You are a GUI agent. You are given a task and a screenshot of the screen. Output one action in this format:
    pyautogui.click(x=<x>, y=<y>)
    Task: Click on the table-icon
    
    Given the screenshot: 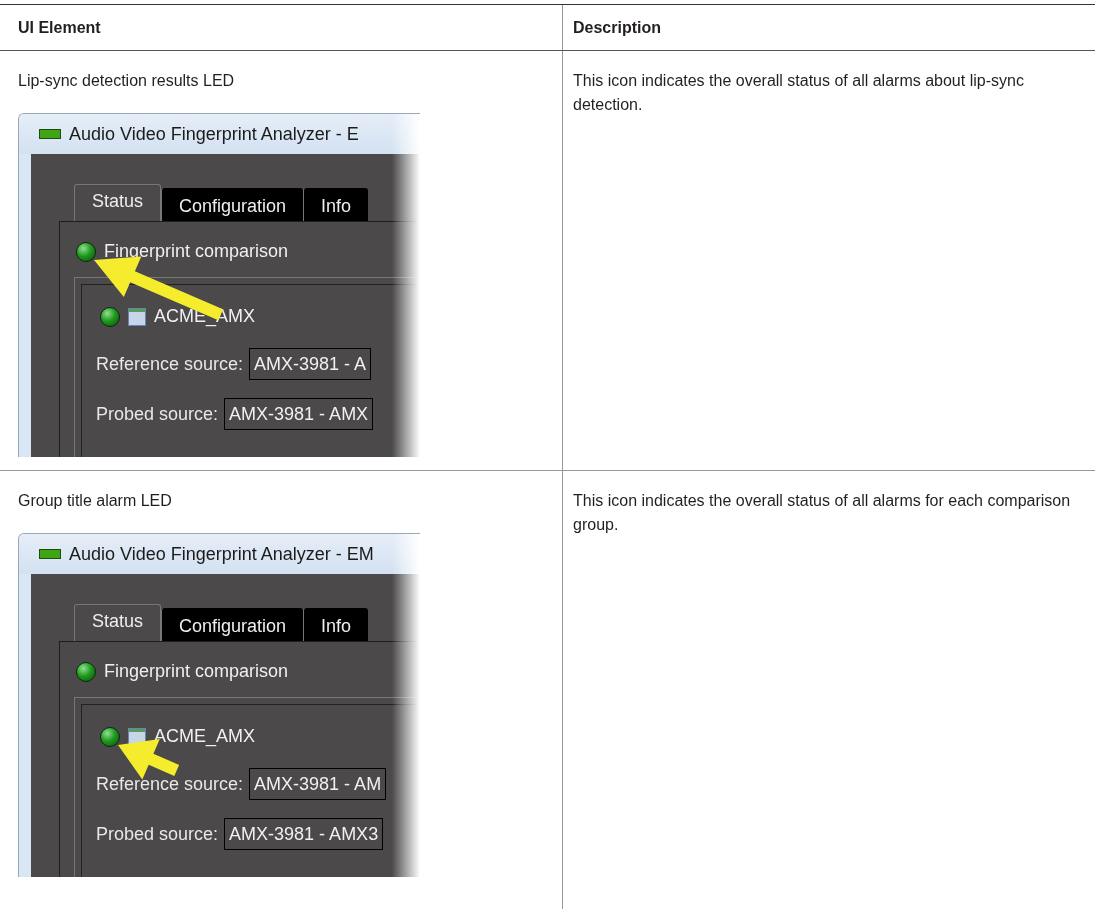 What is the action you would take?
    pyautogui.click(x=137, y=316)
    